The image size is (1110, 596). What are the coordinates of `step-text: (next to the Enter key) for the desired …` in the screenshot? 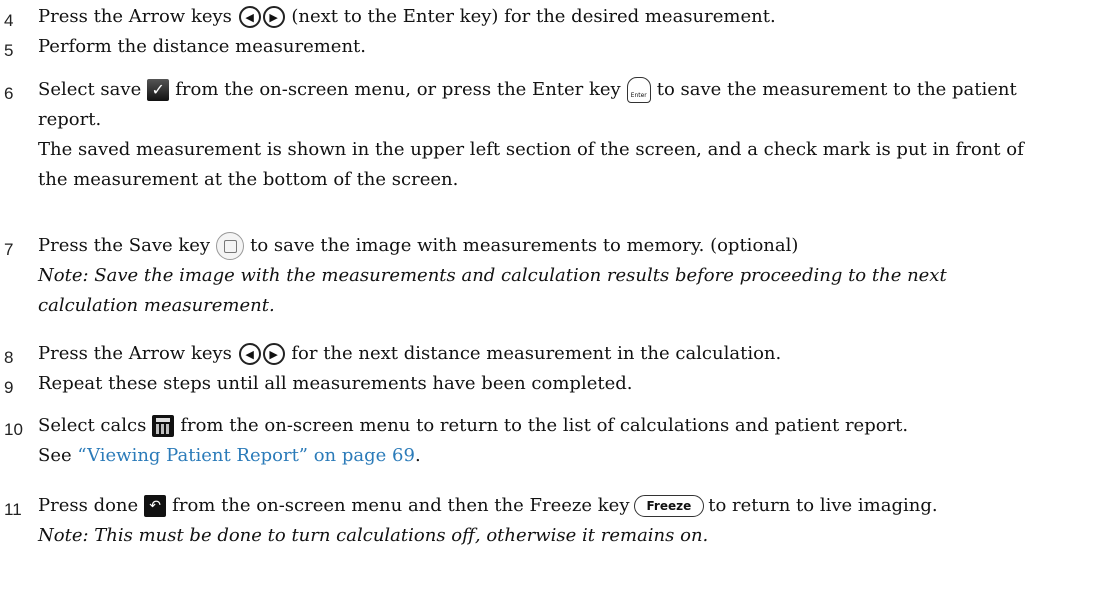 It's located at (533, 16).